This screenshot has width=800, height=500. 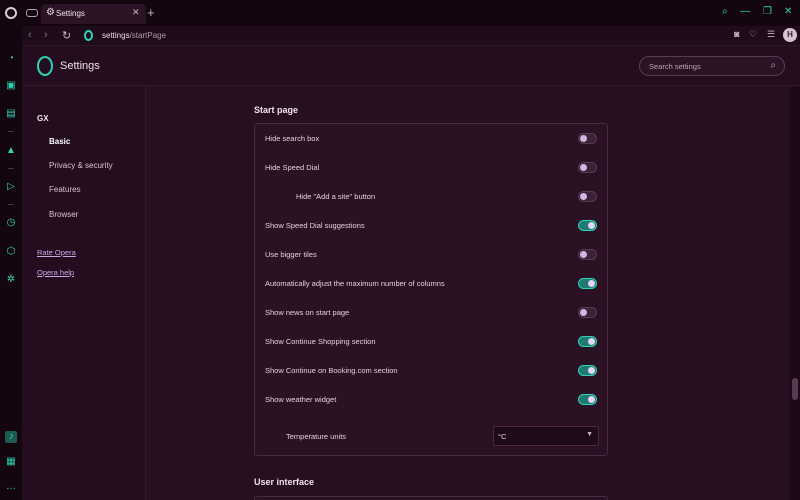 I want to click on restore-button: ❐, so click(x=767, y=11).